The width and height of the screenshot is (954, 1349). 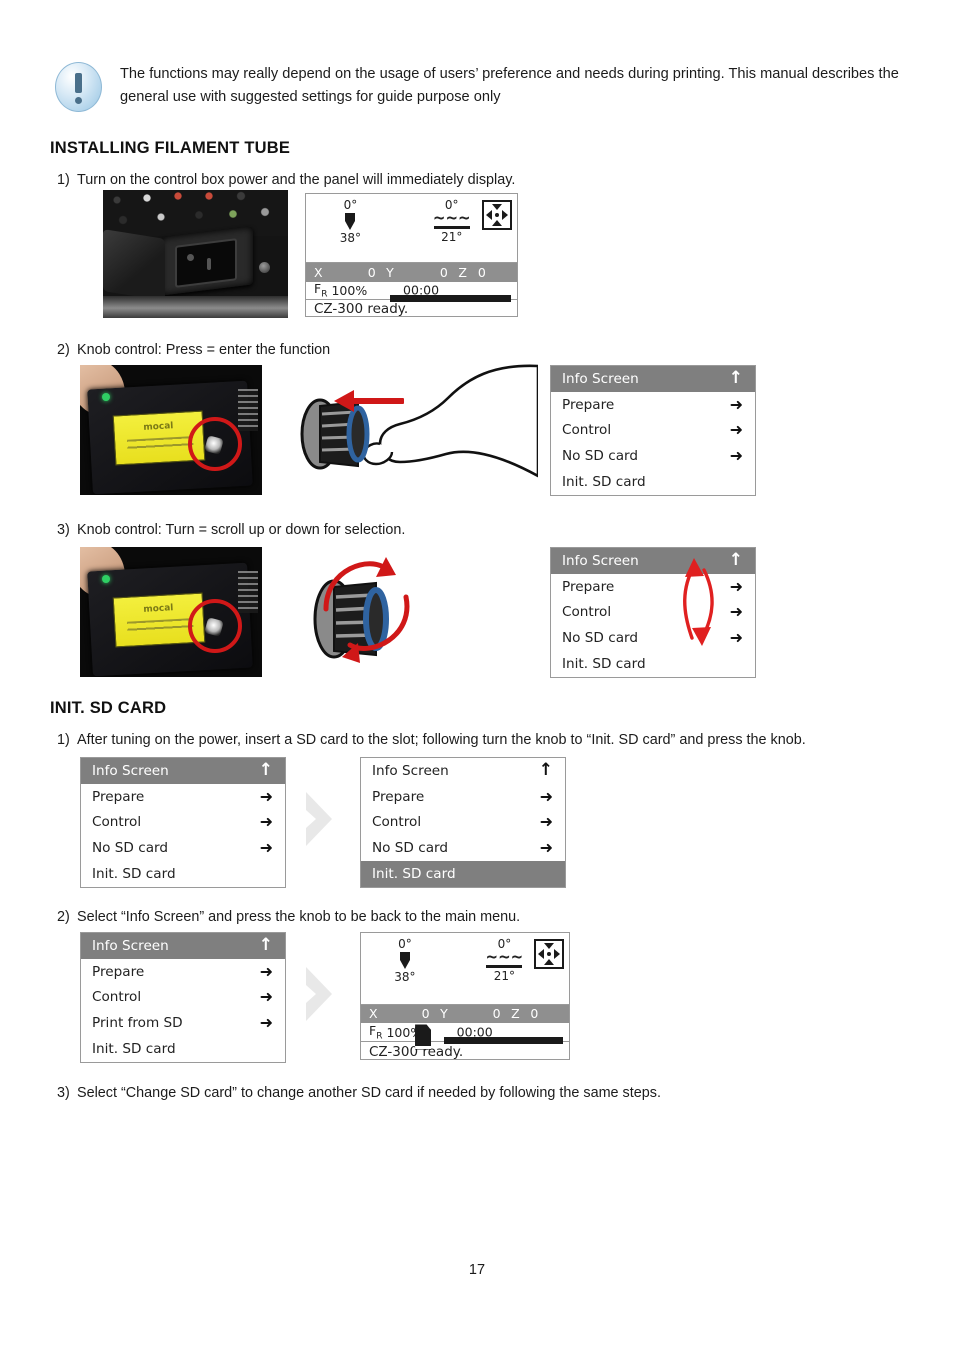 I want to click on axis-x-value: 0, so click(x=426, y=1014).